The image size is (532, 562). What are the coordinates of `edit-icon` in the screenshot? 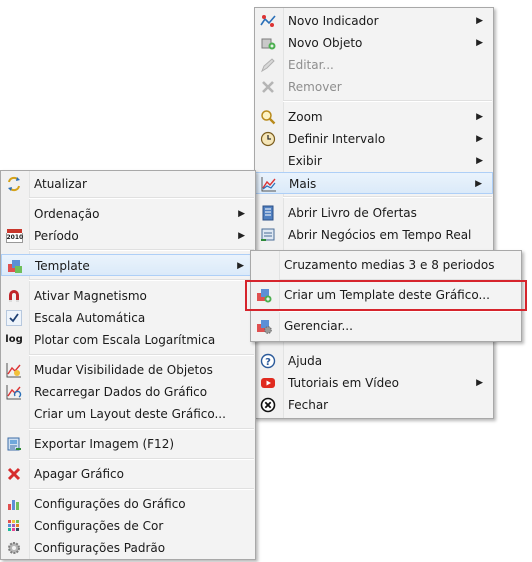 It's located at (268, 65).